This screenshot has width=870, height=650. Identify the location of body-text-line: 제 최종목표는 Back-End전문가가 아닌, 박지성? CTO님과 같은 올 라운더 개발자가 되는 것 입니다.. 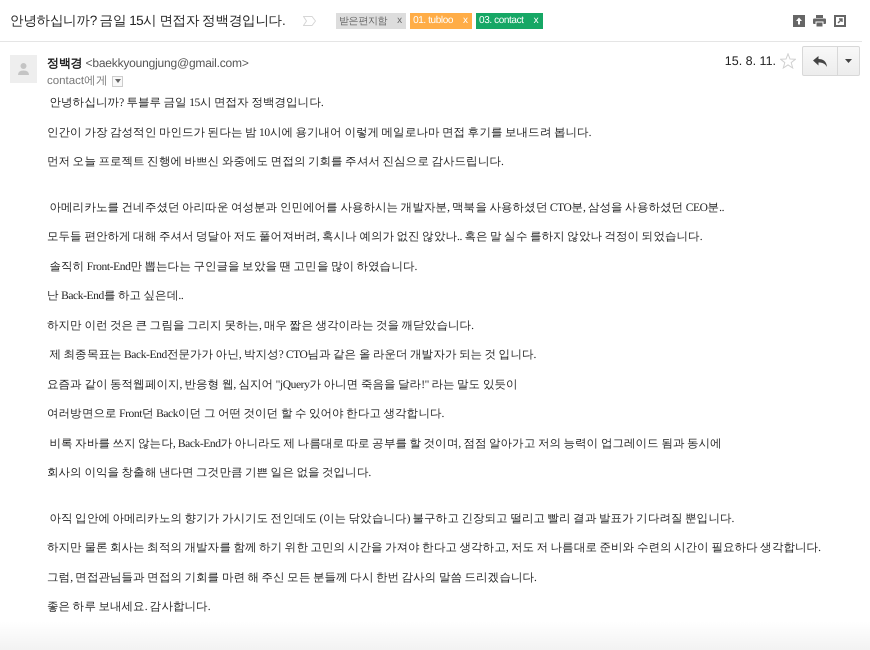
(293, 355).